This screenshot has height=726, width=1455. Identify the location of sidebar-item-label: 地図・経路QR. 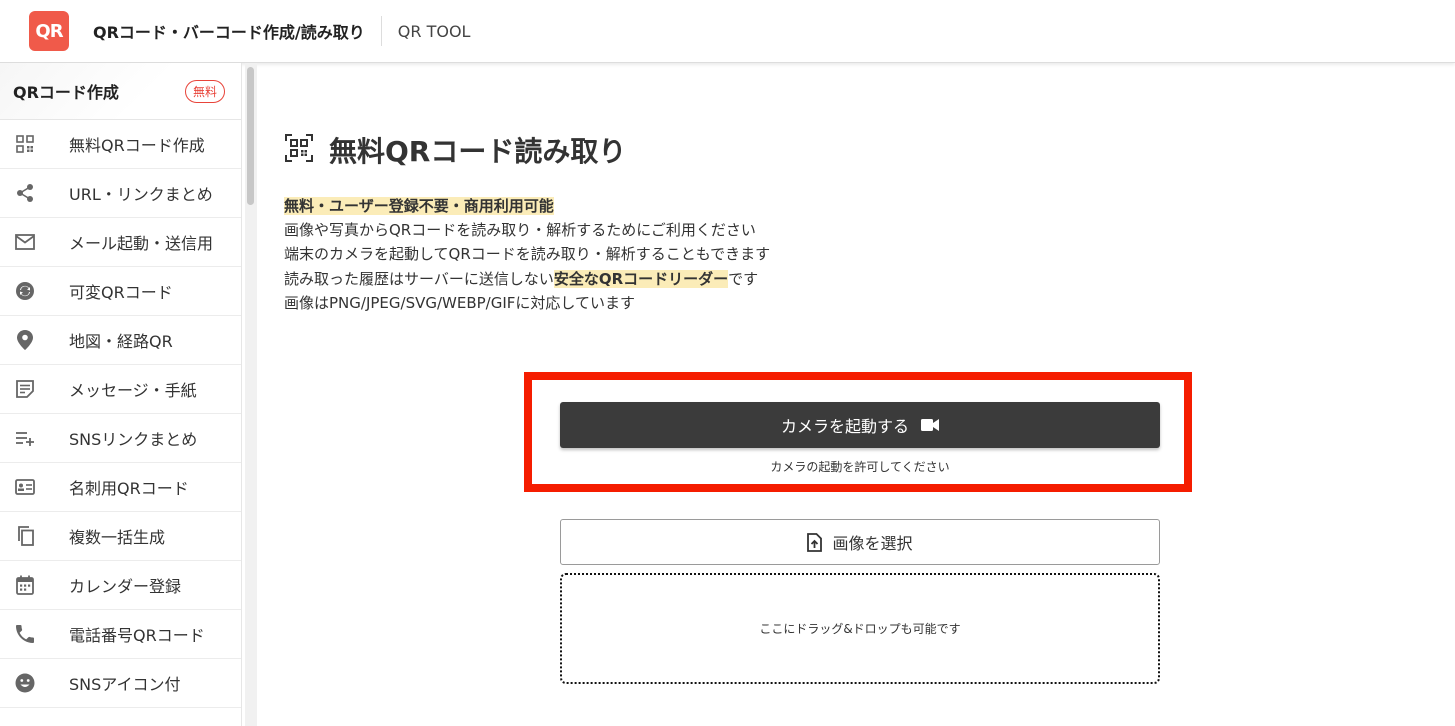
(121, 341).